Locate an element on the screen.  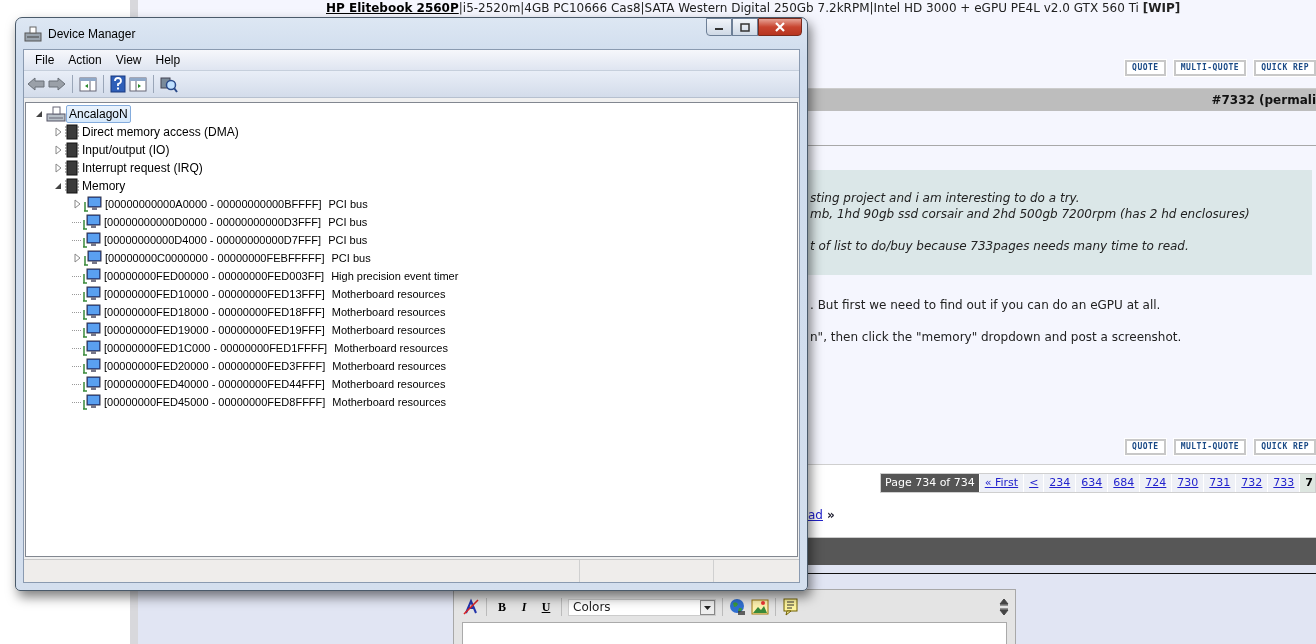
close-button is located at coordinates (780, 27).